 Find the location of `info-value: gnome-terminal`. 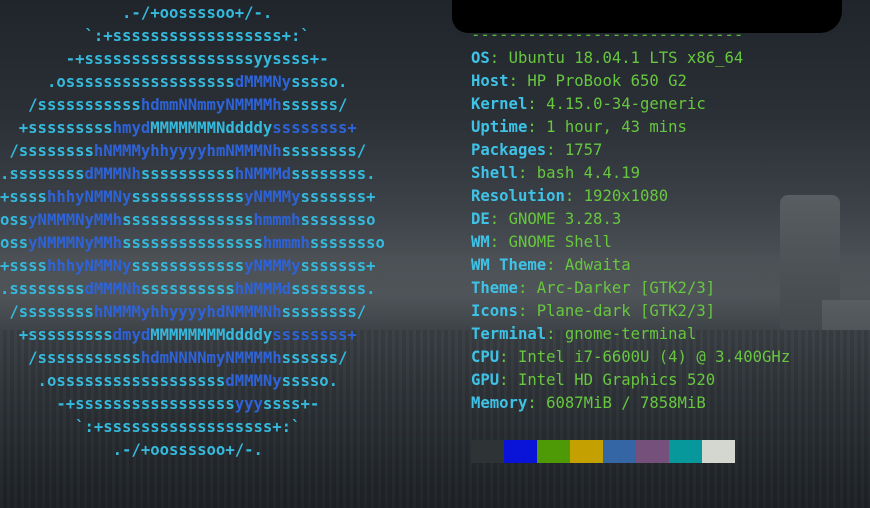

info-value: gnome-terminal is located at coordinates (630, 334).